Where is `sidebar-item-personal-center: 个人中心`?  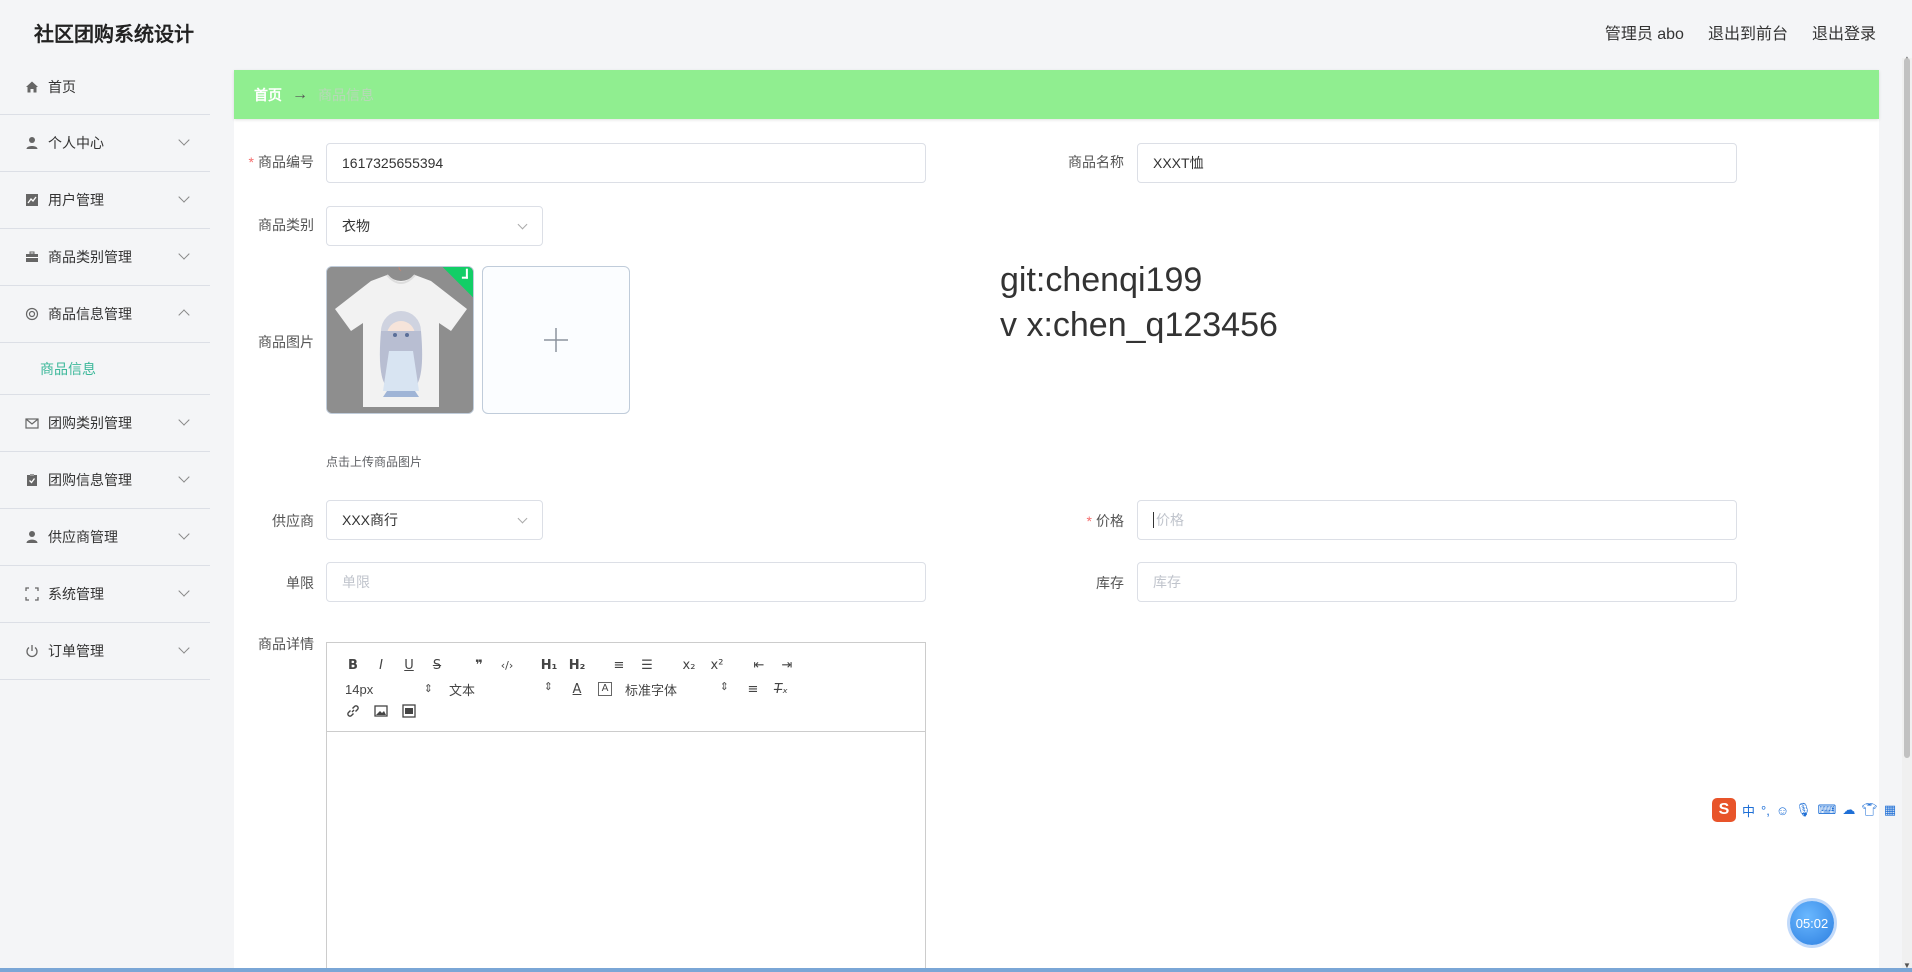
sidebar-item-personal-center: 个人中心 is located at coordinates (105, 143).